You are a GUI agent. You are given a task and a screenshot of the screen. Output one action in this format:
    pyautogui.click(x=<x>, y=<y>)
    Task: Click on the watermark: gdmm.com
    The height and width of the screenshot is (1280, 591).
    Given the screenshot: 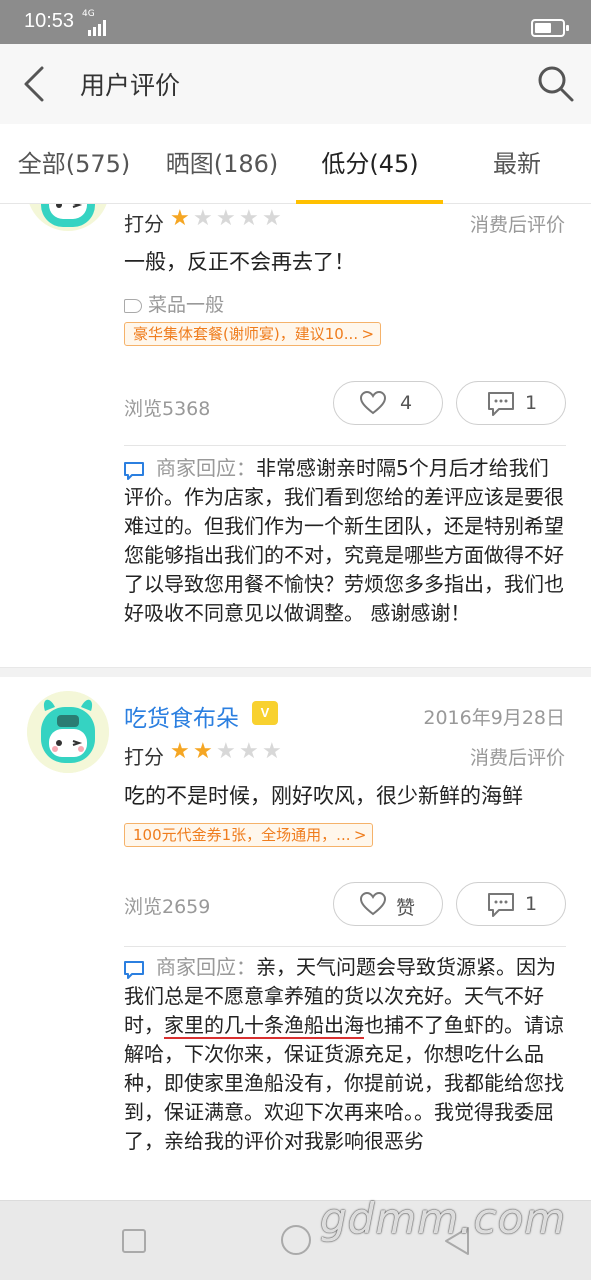 What is the action you would take?
    pyautogui.click(x=443, y=1218)
    